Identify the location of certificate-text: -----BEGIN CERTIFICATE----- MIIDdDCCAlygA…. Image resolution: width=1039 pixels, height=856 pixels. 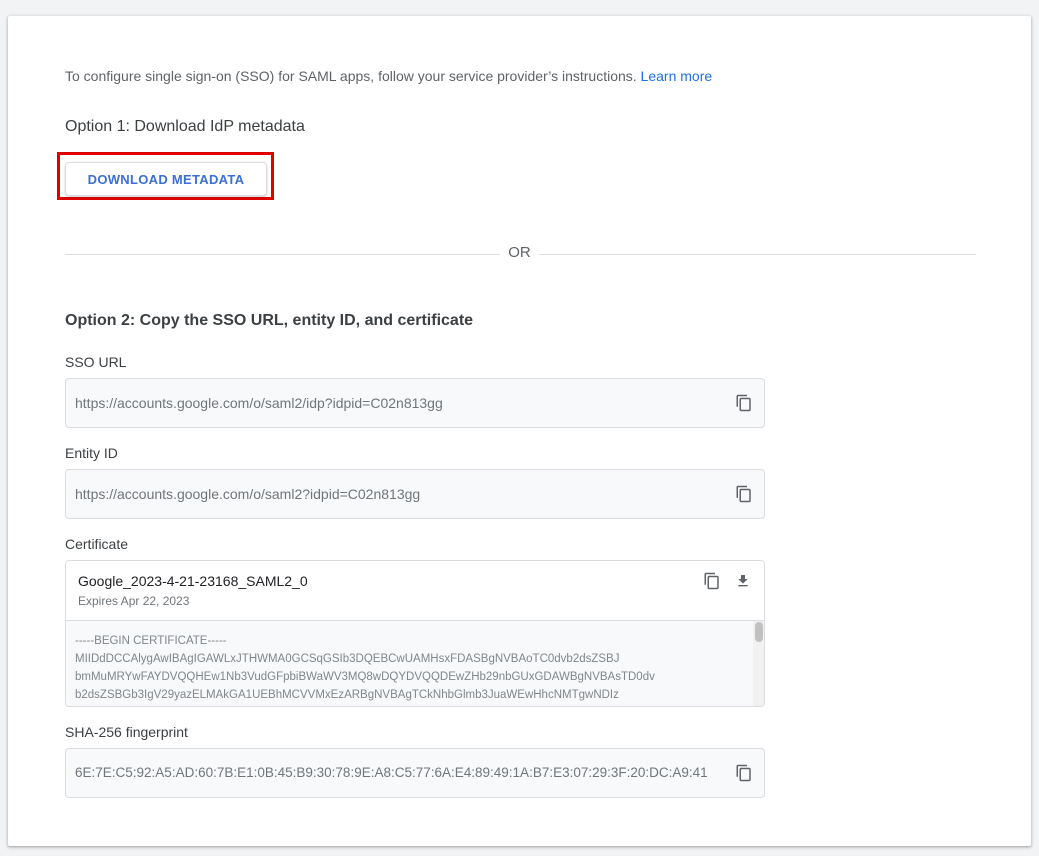
(365, 668).